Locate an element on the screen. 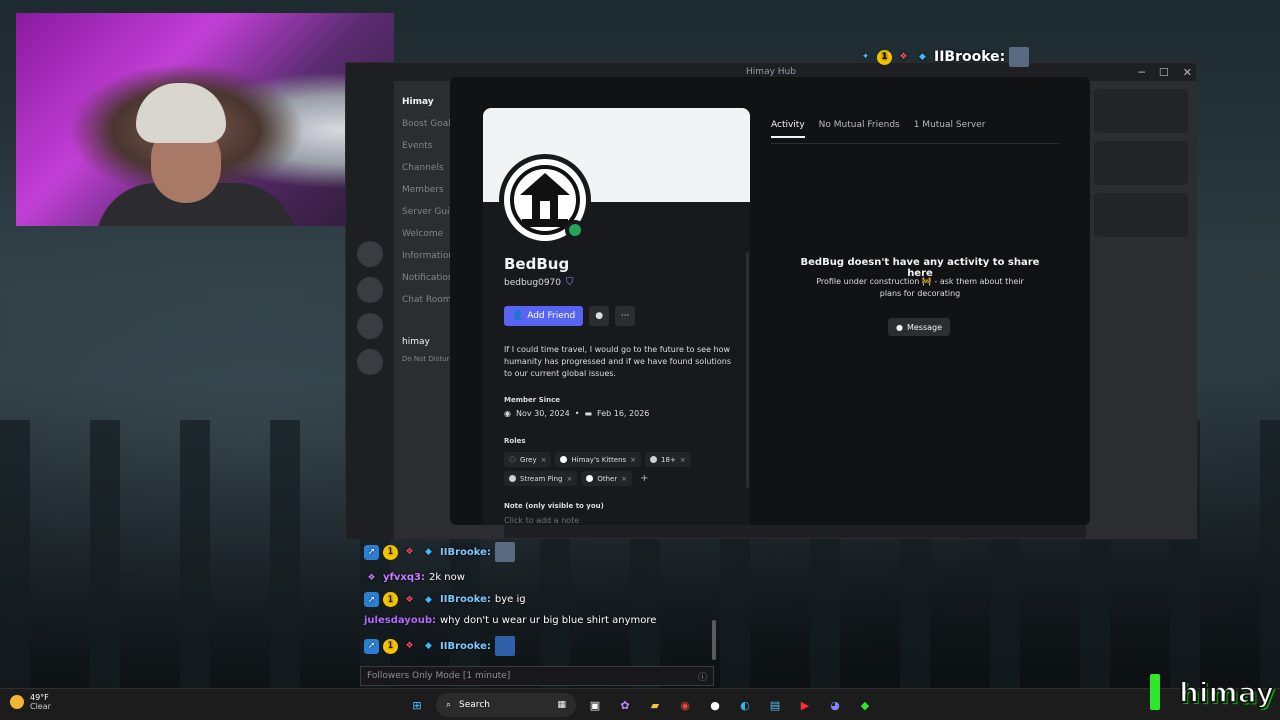  discord-logo-icon: ◉ is located at coordinates (507, 413).